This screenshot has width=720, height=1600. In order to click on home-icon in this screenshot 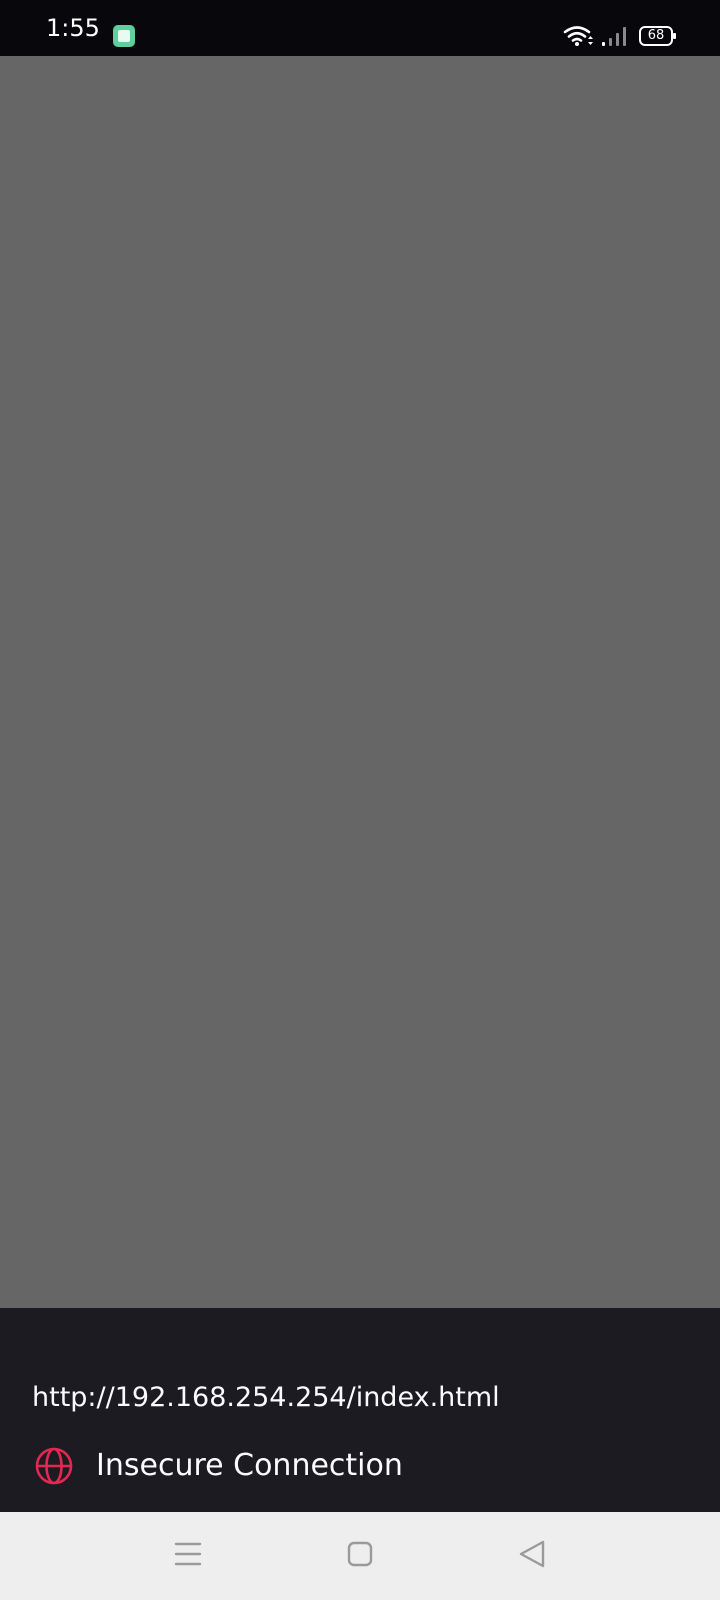, I will do `click(360, 1556)`.